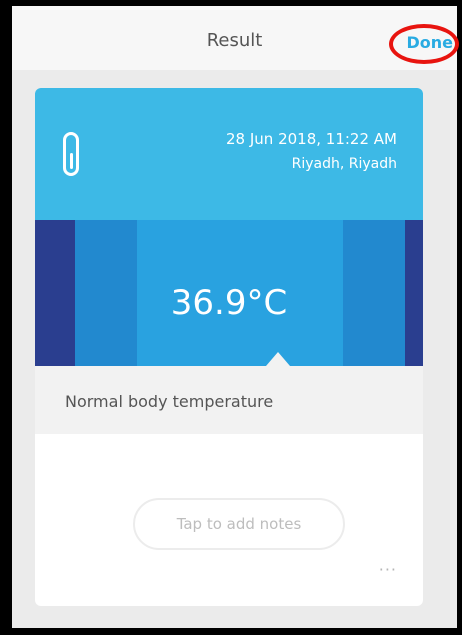  I want to click on temperature-value: 36.9°C, so click(229, 303).